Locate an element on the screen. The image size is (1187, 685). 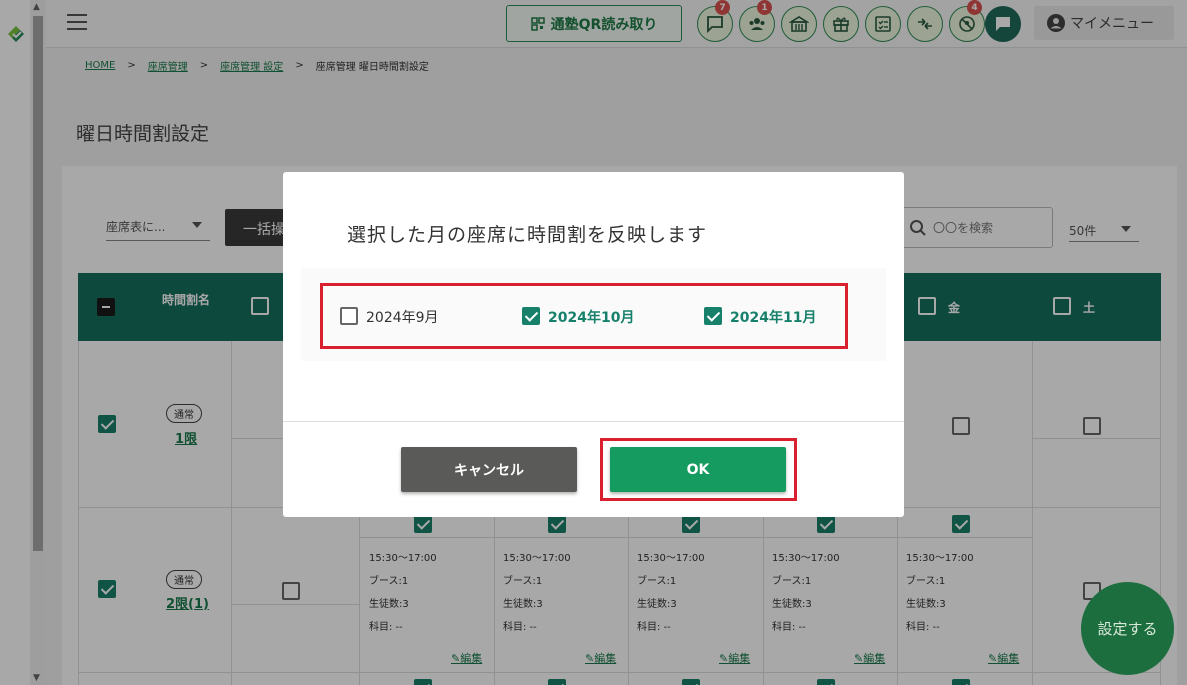
month-highlight-box is located at coordinates (584, 316).